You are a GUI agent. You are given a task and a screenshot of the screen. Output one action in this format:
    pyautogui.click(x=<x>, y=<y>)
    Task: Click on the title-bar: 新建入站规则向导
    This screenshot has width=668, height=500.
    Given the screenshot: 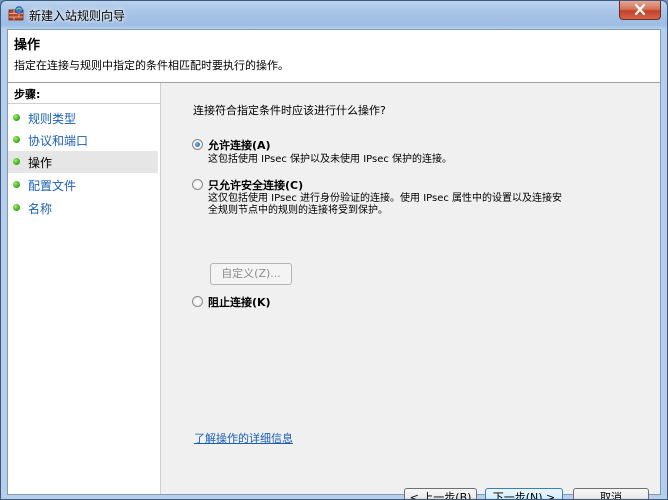 What is the action you would take?
    pyautogui.click(x=334, y=15)
    